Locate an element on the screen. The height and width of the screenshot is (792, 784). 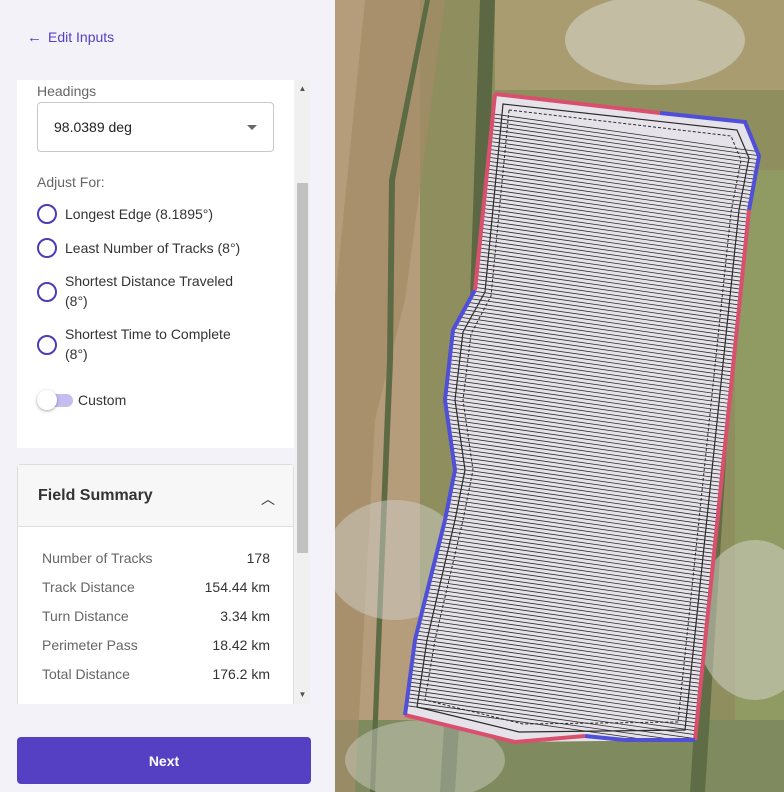
radio-longest-edge: Longest Edge (8.1895°) is located at coordinates (146, 214).